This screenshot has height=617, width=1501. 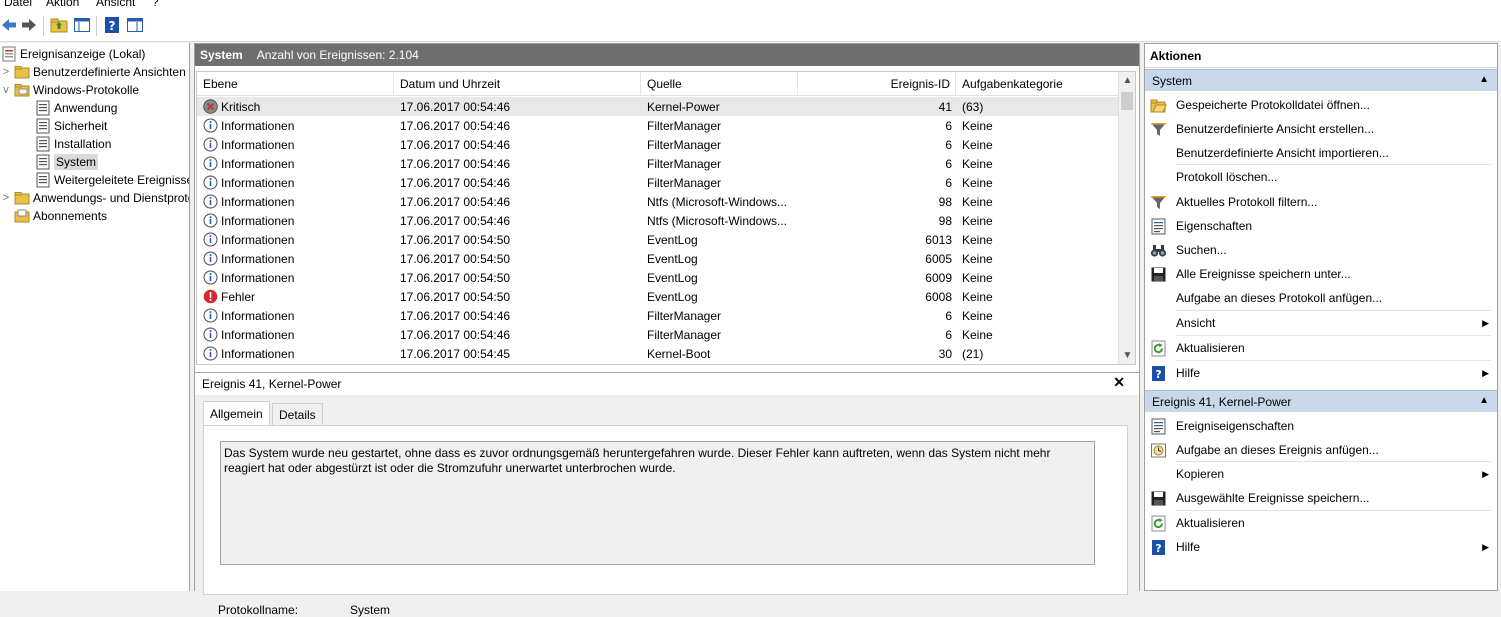 What do you see at coordinates (70, 216) in the screenshot?
I see `tree-item-label: Abonnements` at bounding box center [70, 216].